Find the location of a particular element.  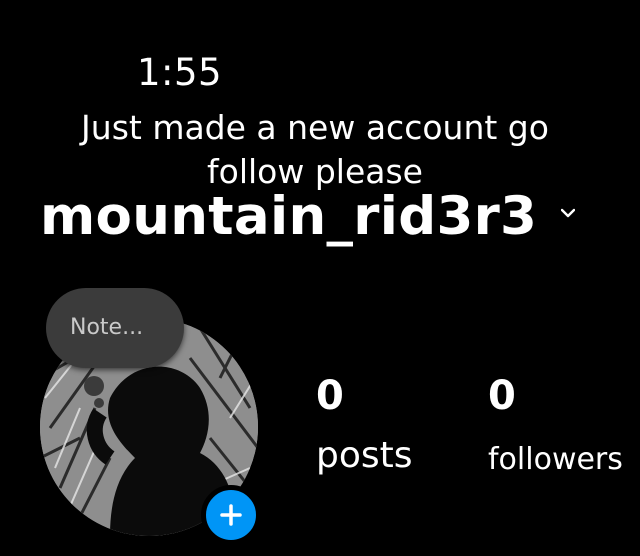

add-story-button is located at coordinates (231, 515).